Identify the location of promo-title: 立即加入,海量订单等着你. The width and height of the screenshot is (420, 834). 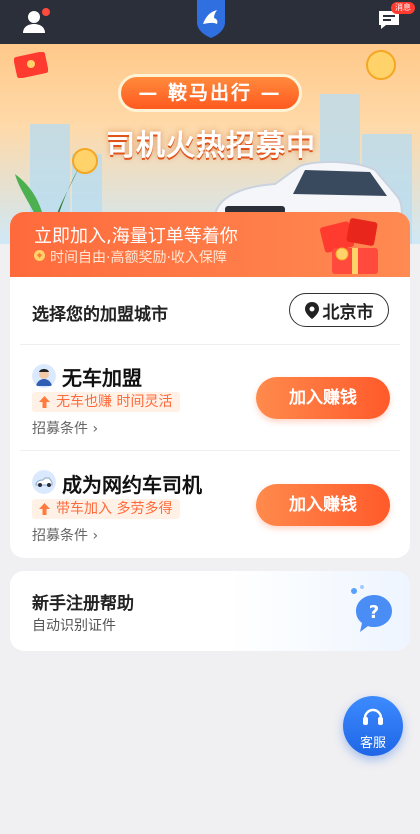
(136, 236).